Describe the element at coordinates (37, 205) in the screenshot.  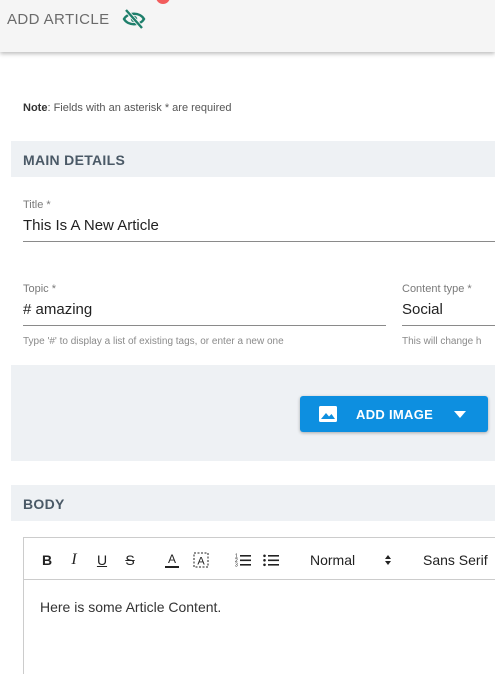
I see `title-label: Title *` at that location.